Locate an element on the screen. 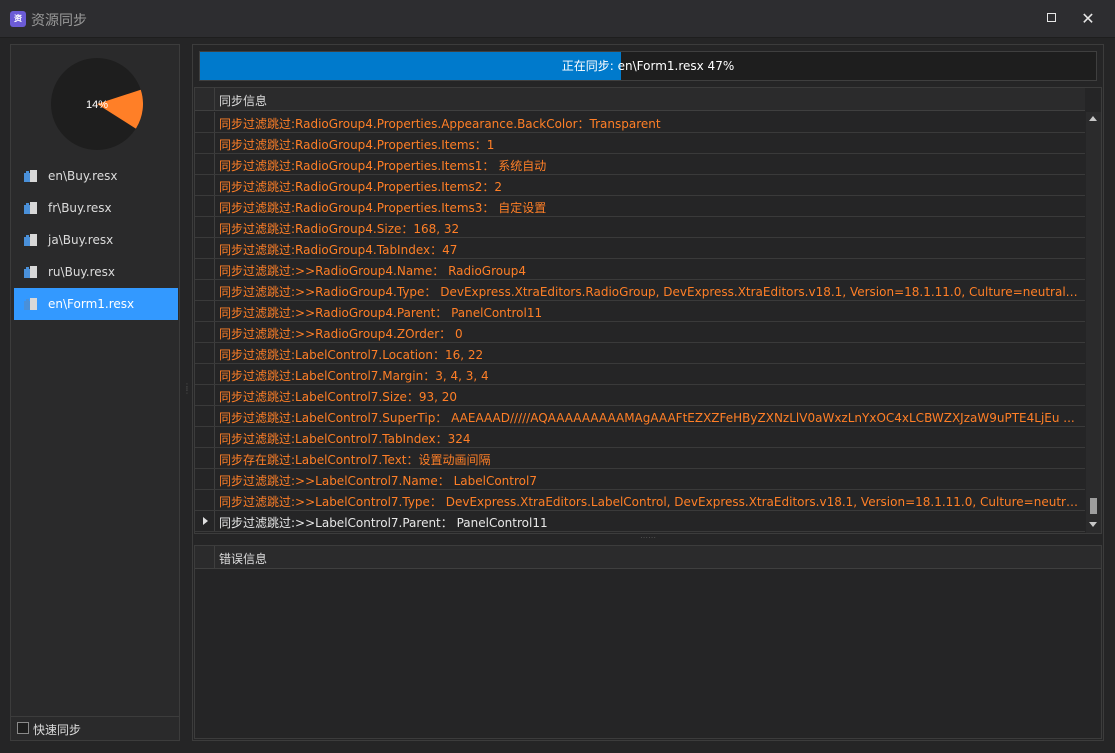  close-button: ✕ is located at coordinates (1088, 19).